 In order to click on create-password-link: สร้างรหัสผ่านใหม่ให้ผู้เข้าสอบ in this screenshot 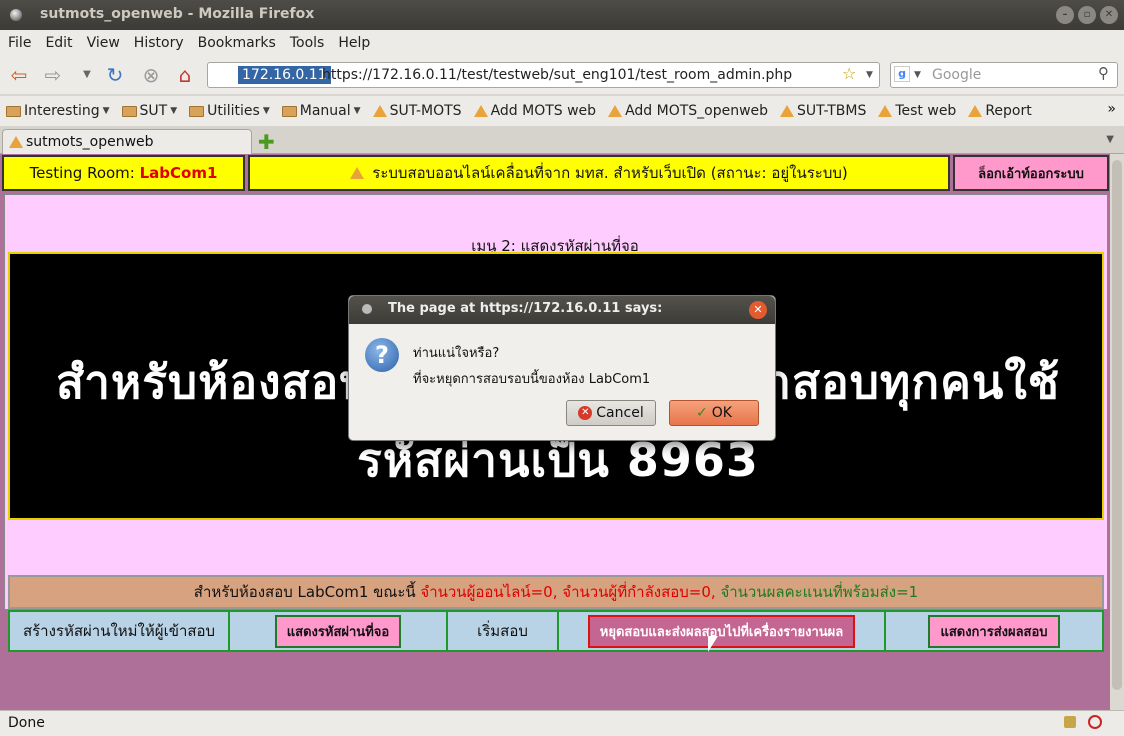, I will do `click(120, 631)`.